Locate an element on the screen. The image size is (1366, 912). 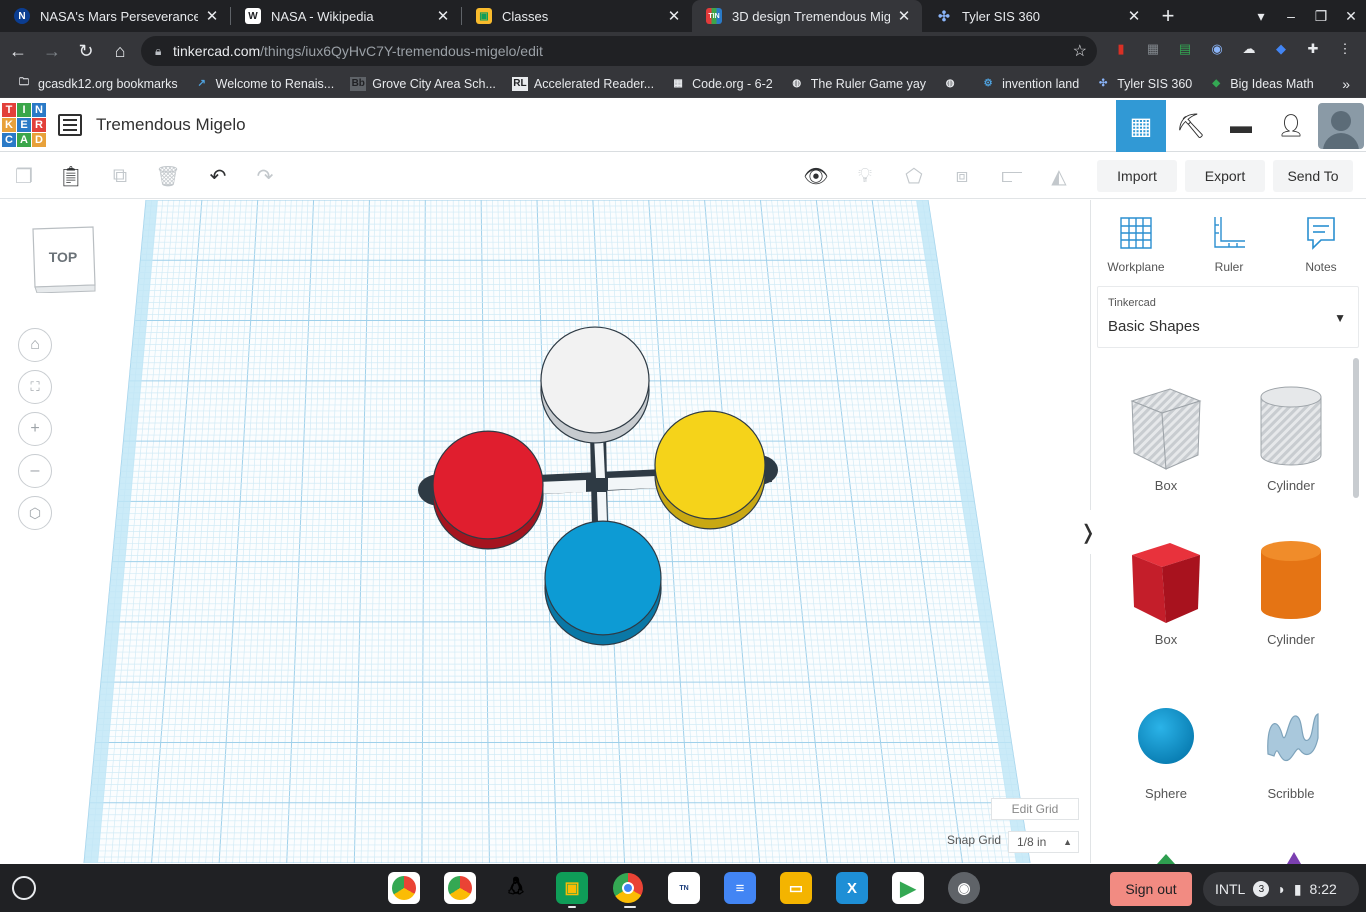
bookmark-item: ◍ is located at coordinates (953, 84).